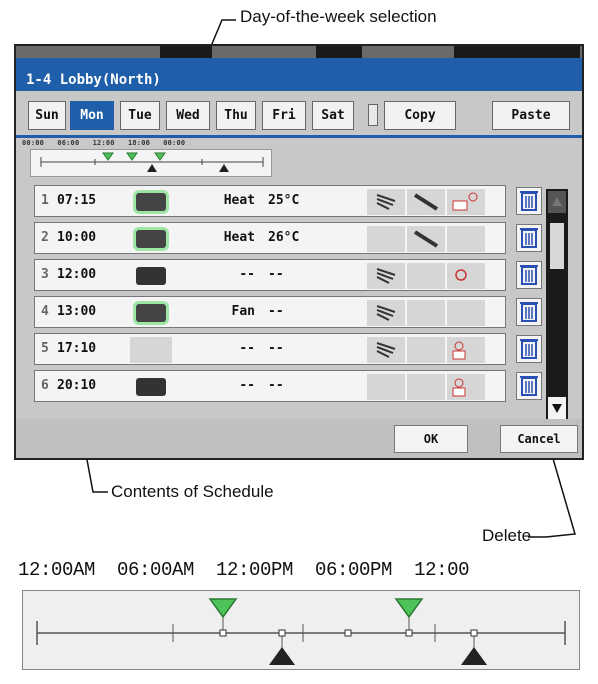 The width and height of the screenshot is (598, 684). What do you see at coordinates (244, 570) in the screenshot?
I see `timeline-labels: 12:00AM 06:00AM 12:00PM 06:00PM 12:00` at bounding box center [244, 570].